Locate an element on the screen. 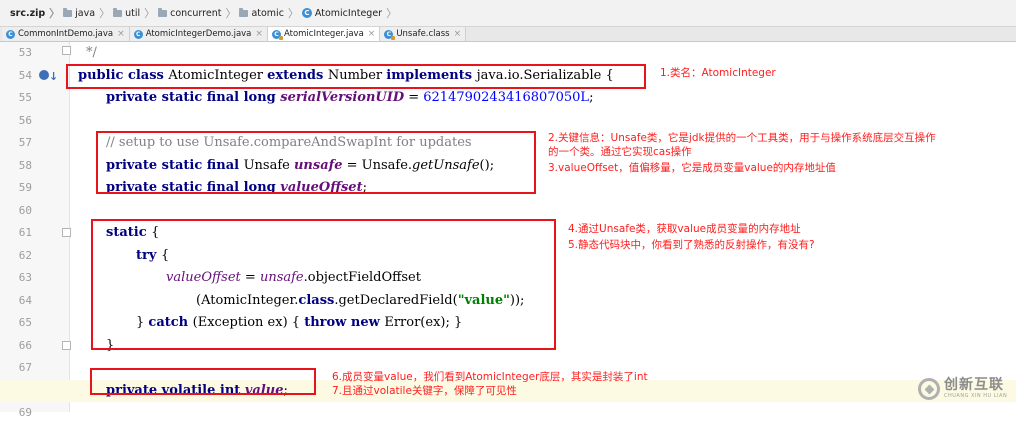 The image size is (1016, 425). breadcrumb-item-src-zip: src.zip 〉 is located at coordinates (35, 13).